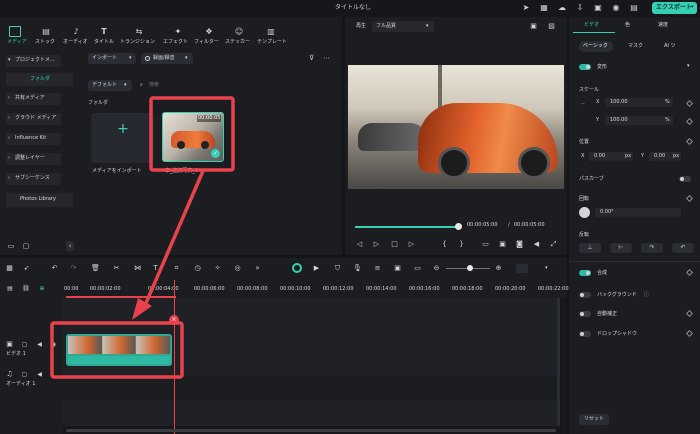 The width and height of the screenshot is (700, 434). What do you see at coordinates (117, 350) in the screenshot?
I see `highlight-box-timeline` at bounding box center [117, 350].